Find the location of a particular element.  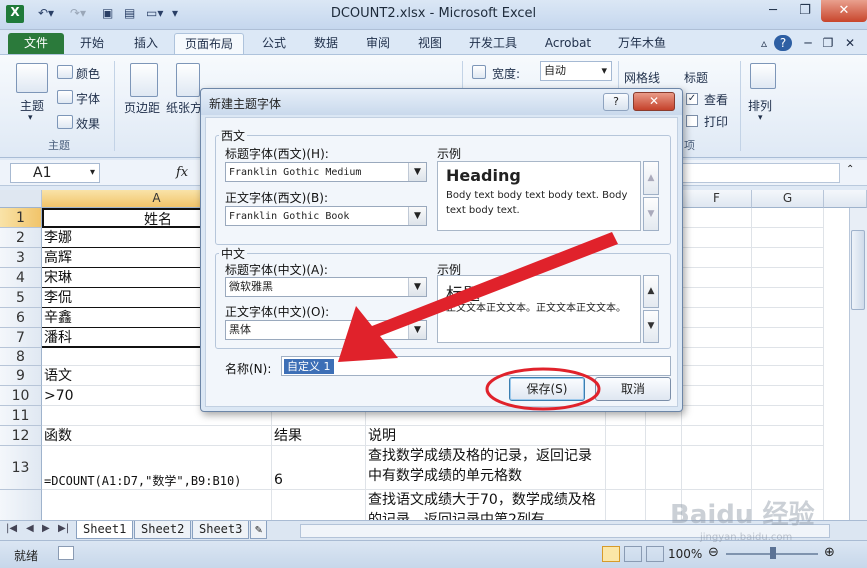

annotation-arrow is located at coordinates (478, 297).